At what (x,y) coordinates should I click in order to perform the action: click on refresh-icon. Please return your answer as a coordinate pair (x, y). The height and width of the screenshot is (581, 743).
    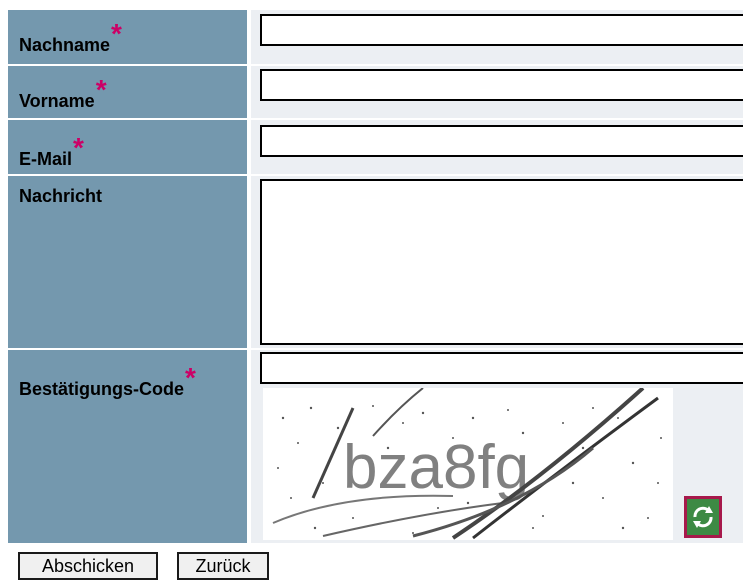
    Looking at the image, I should click on (703, 517).